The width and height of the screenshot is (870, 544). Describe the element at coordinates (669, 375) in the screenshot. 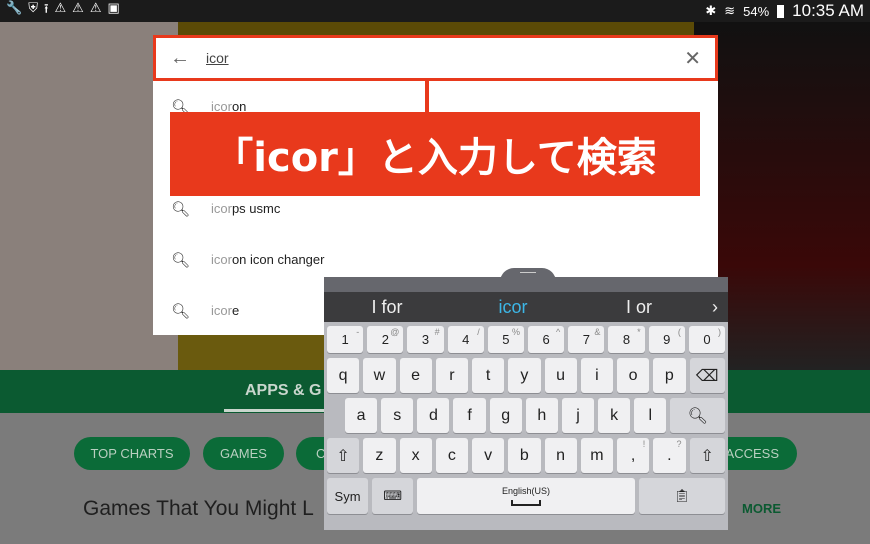

I see `key-p: p` at that location.